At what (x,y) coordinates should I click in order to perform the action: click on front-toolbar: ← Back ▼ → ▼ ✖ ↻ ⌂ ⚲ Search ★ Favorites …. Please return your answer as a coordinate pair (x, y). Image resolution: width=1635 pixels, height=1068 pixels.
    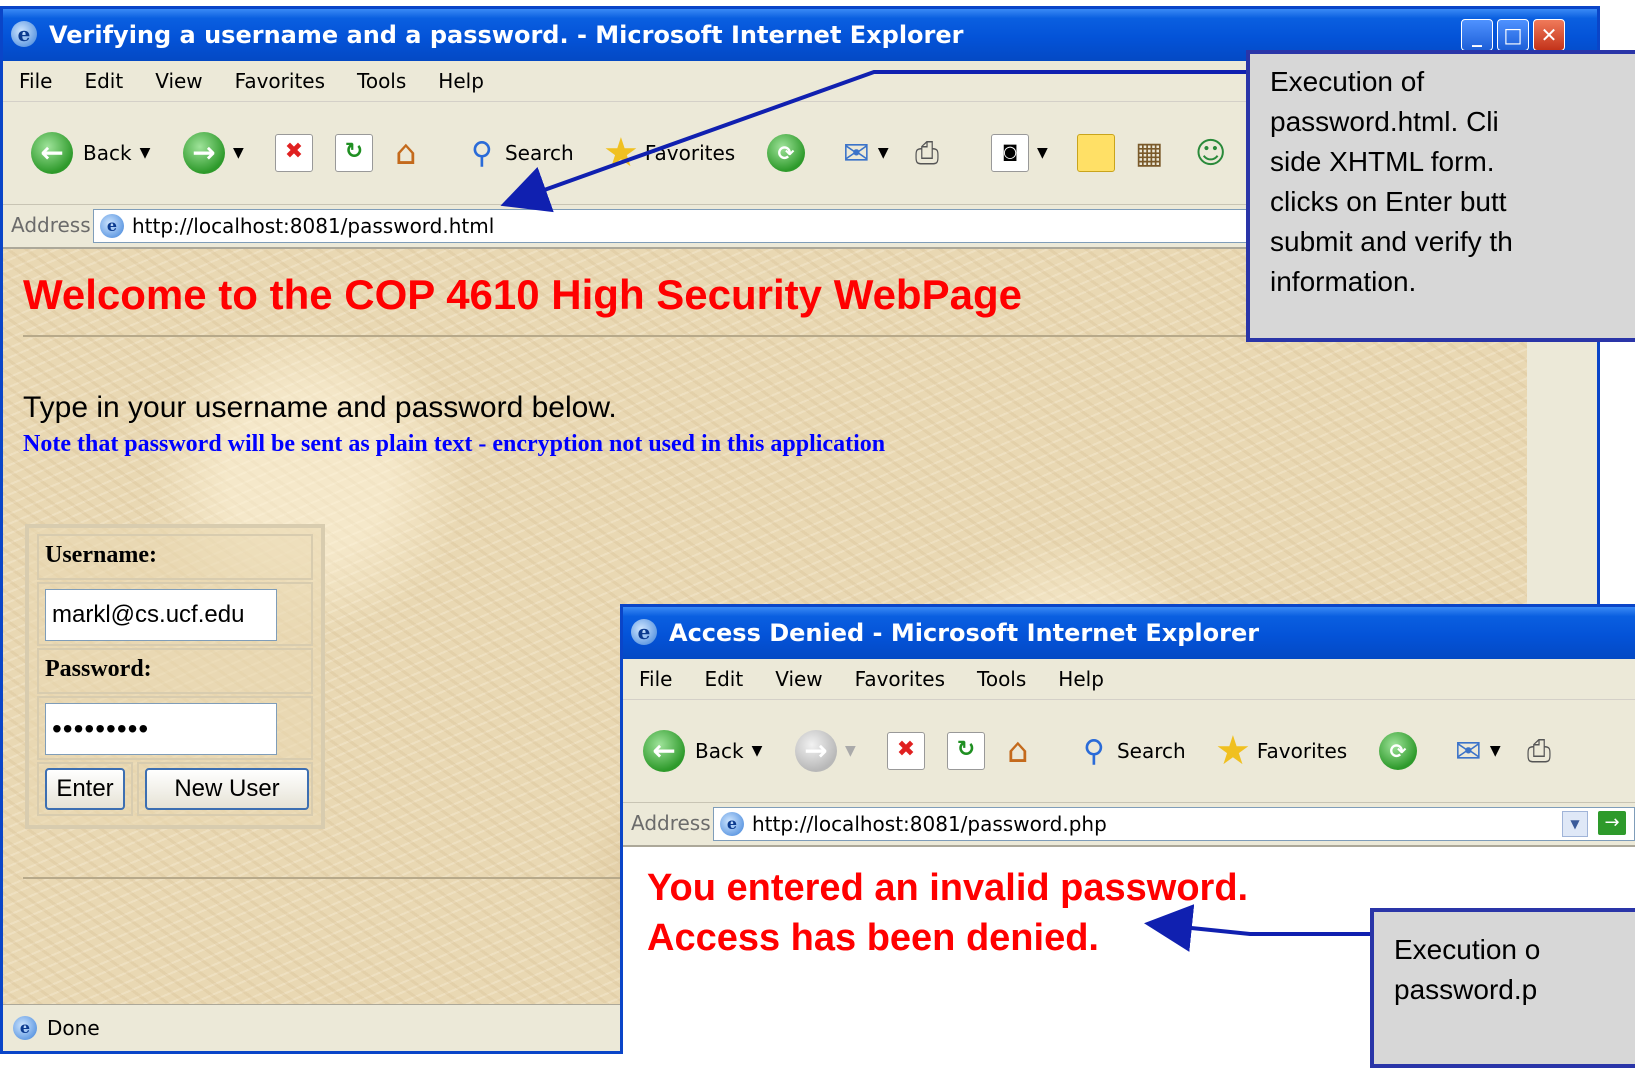
    Looking at the image, I should click on (1129, 751).